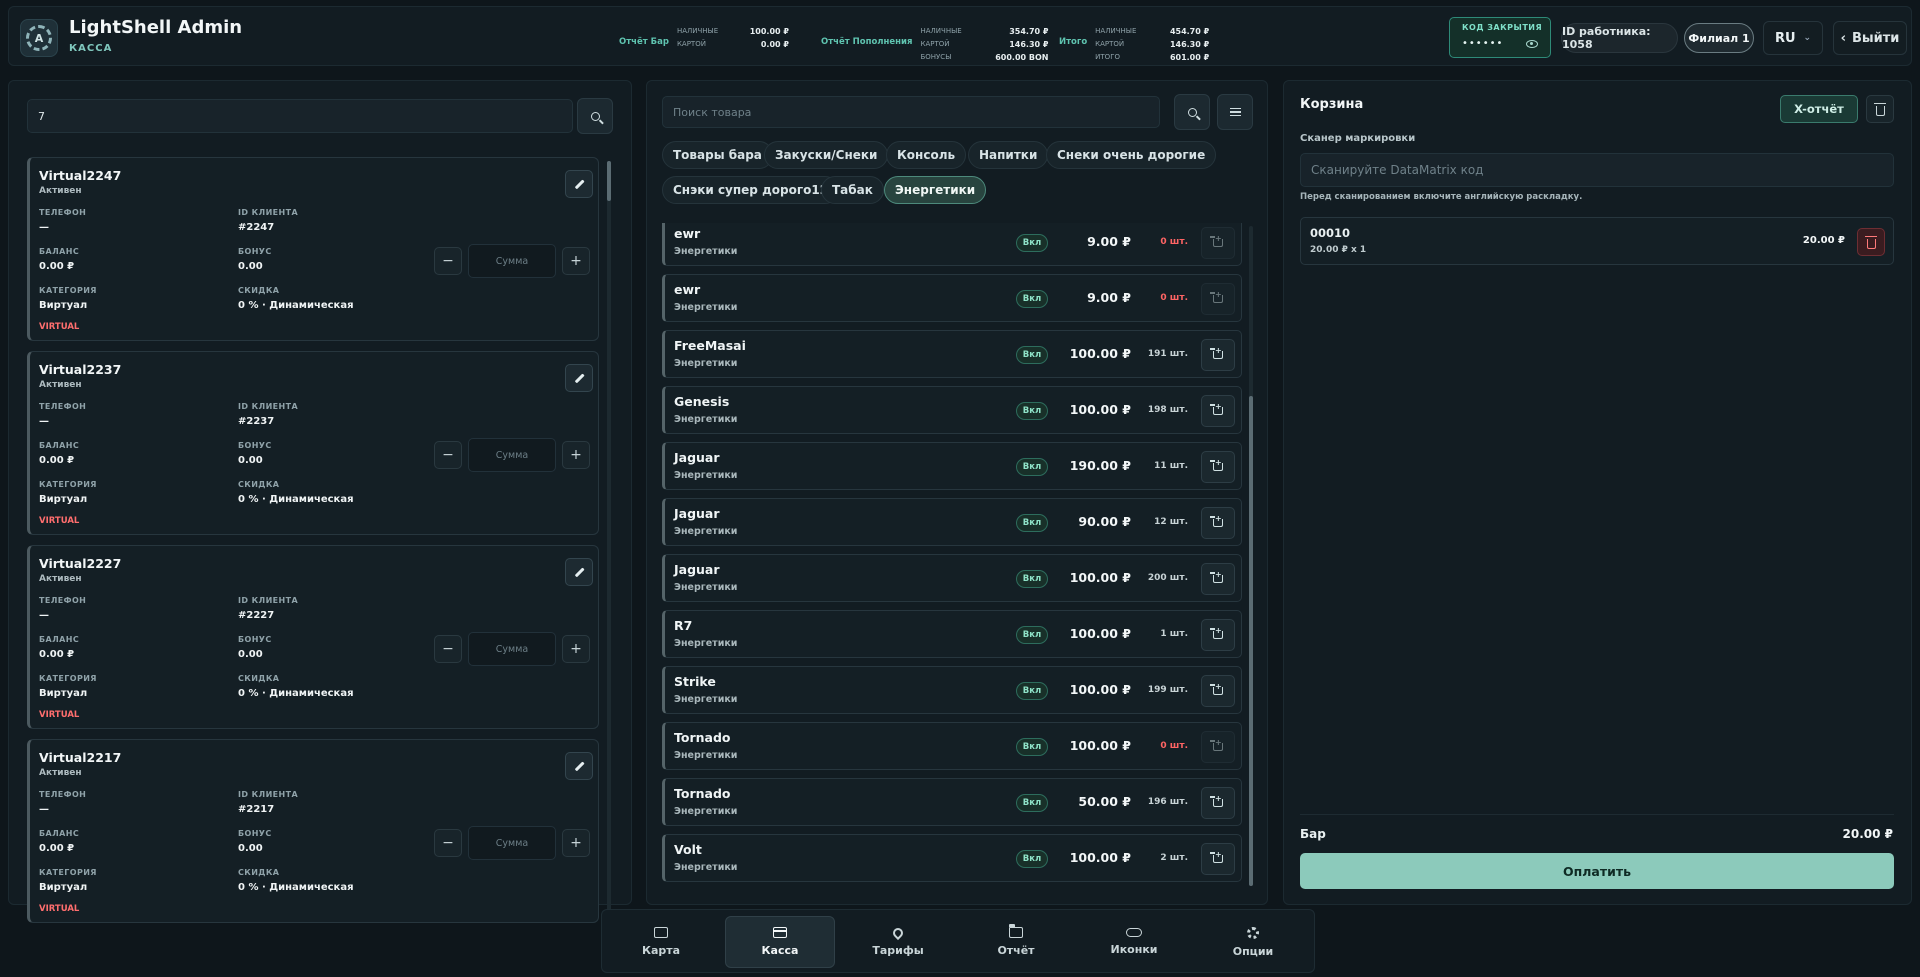  What do you see at coordinates (1216, 352) in the screenshot?
I see `cart-plus-icon` at bounding box center [1216, 352].